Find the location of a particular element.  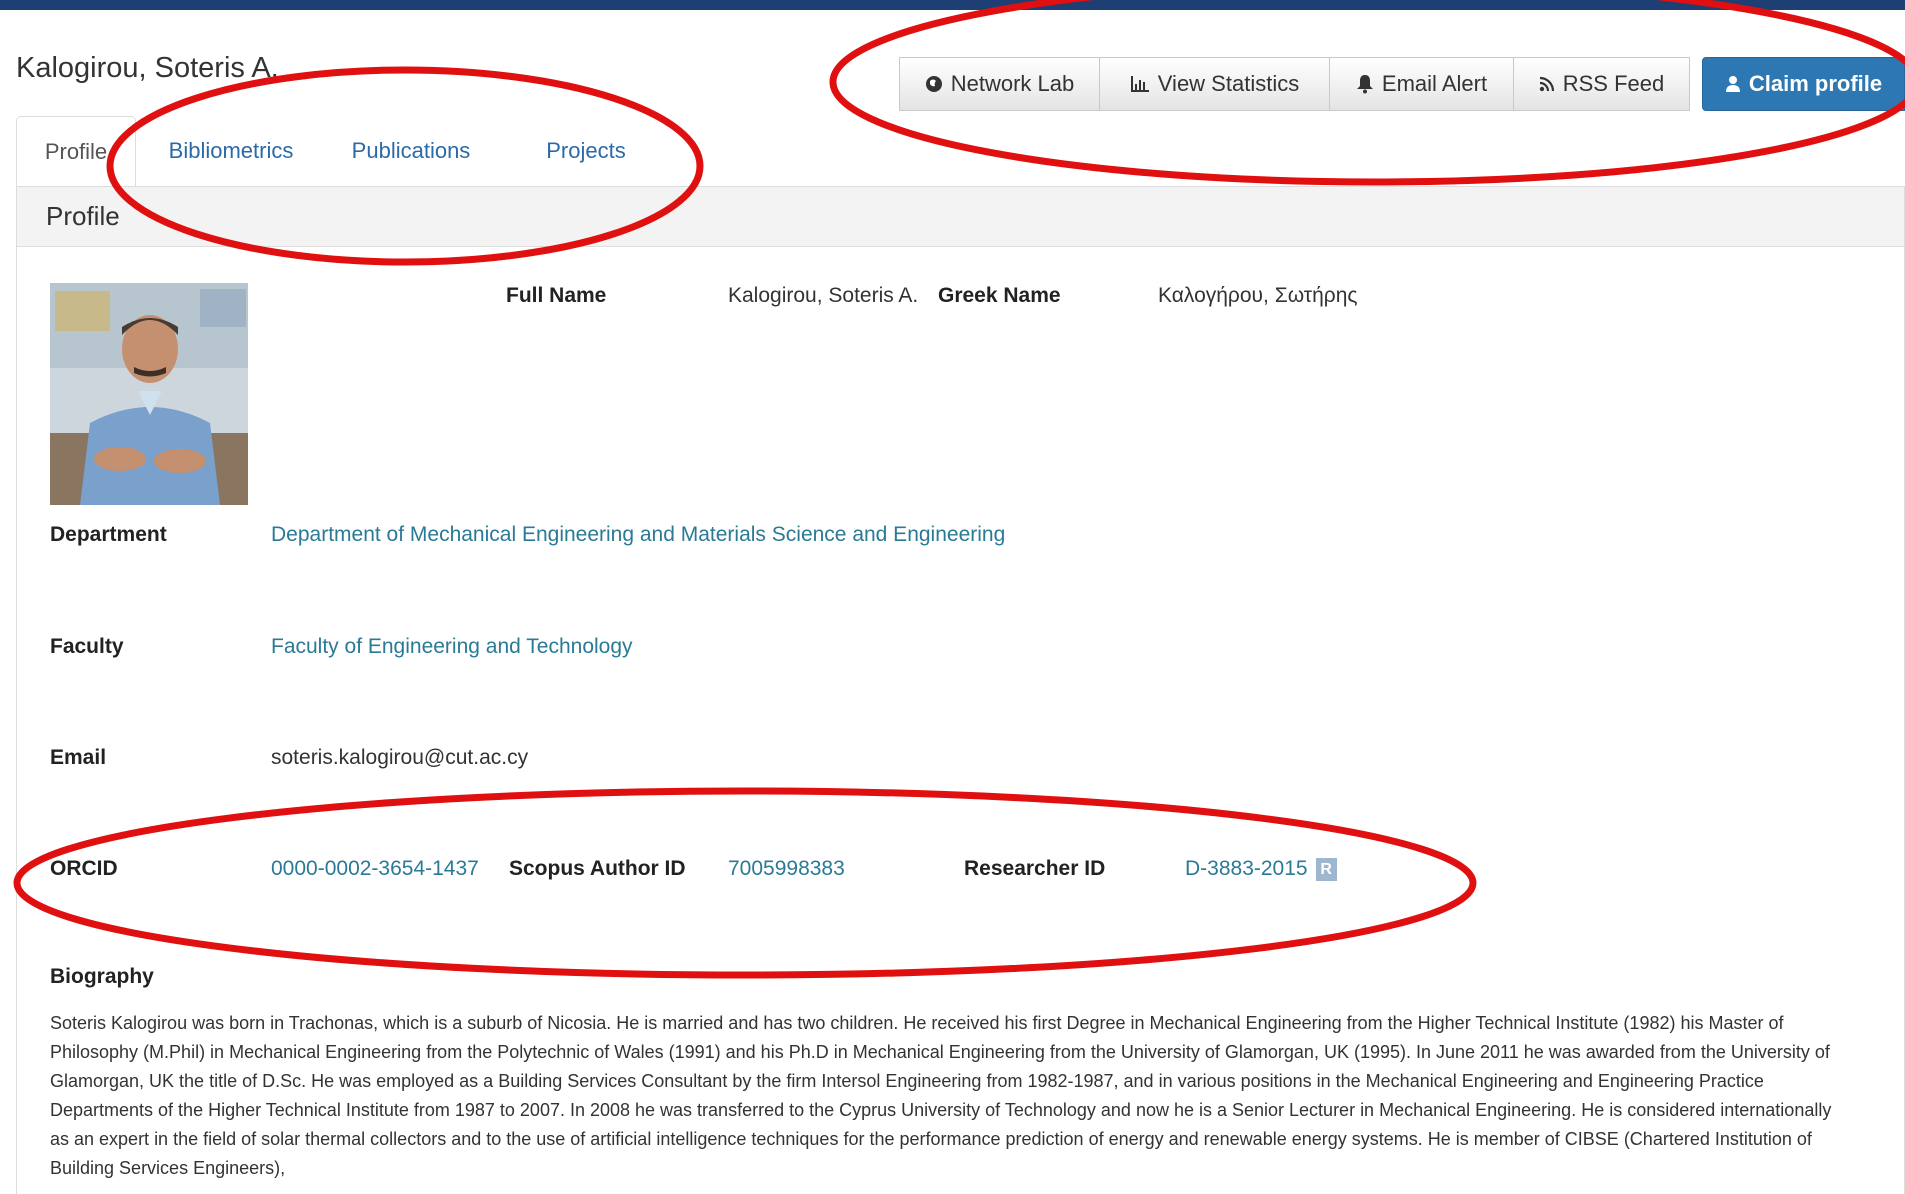

researcher-id-link: D-3883-2015 R is located at coordinates (1261, 869).